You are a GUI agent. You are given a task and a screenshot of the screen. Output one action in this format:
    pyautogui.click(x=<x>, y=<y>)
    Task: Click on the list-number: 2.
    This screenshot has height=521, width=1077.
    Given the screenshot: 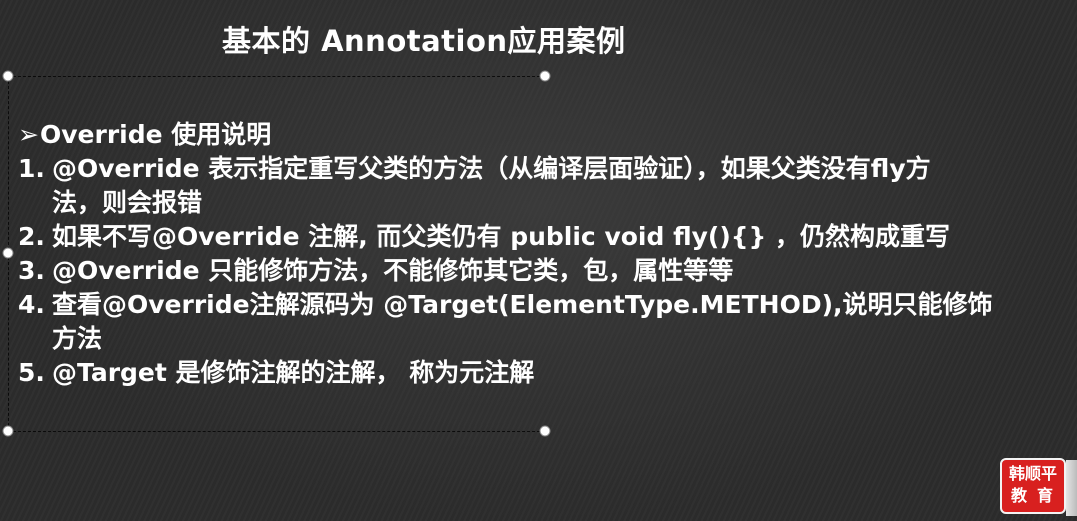 What is the action you would take?
    pyautogui.click(x=31, y=236)
    